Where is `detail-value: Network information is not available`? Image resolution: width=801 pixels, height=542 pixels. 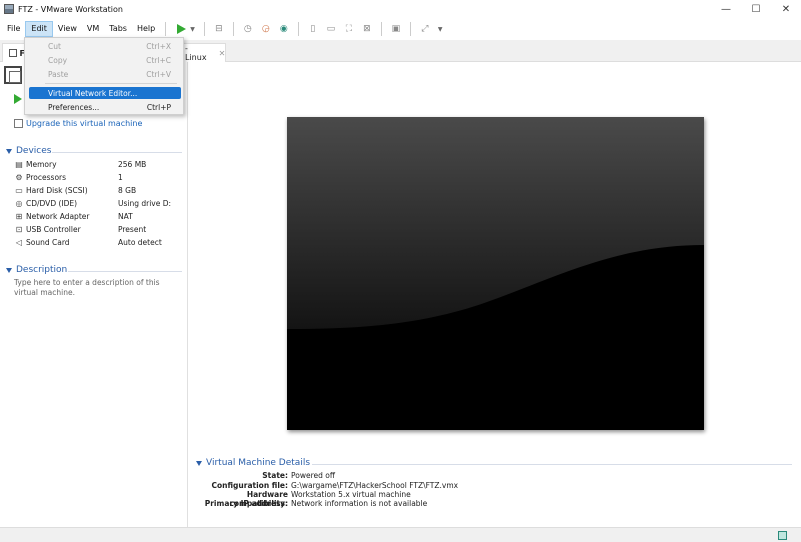
detail-value: Network information is not available is located at coordinates (359, 503).